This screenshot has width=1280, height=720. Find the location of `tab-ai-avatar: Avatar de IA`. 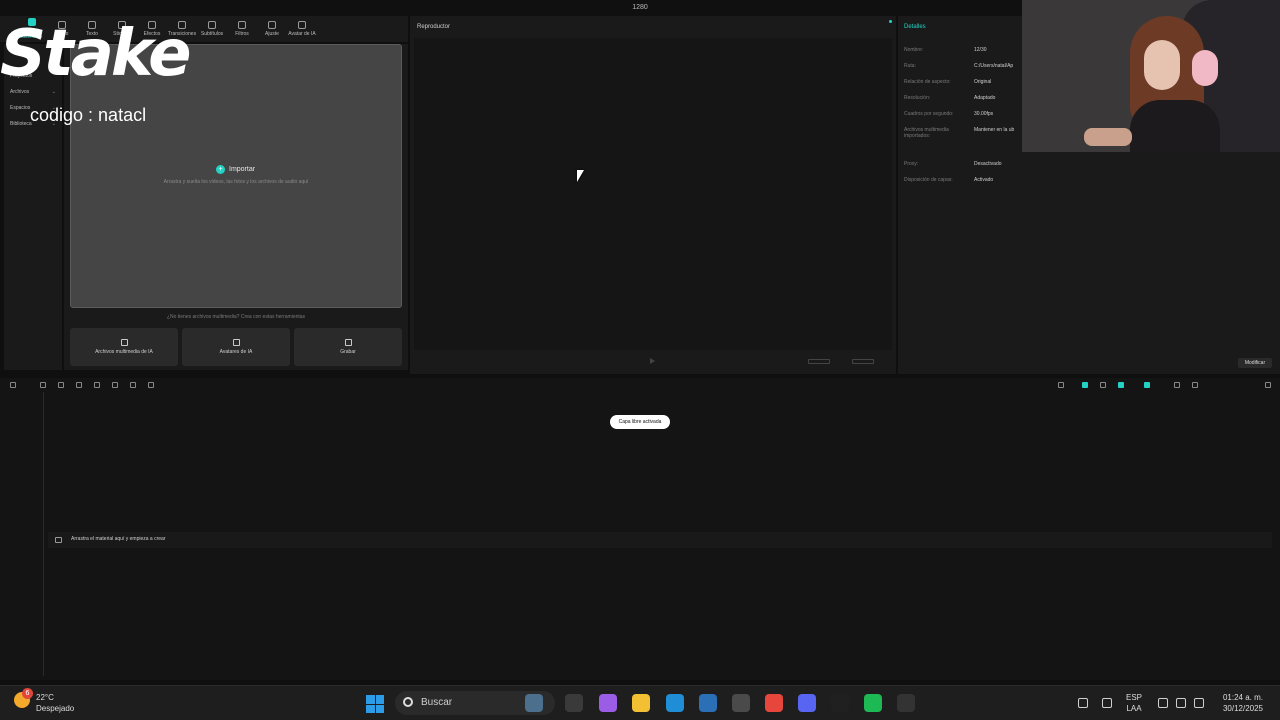

tab-ai-avatar: Avatar de IA is located at coordinates (302, 29).